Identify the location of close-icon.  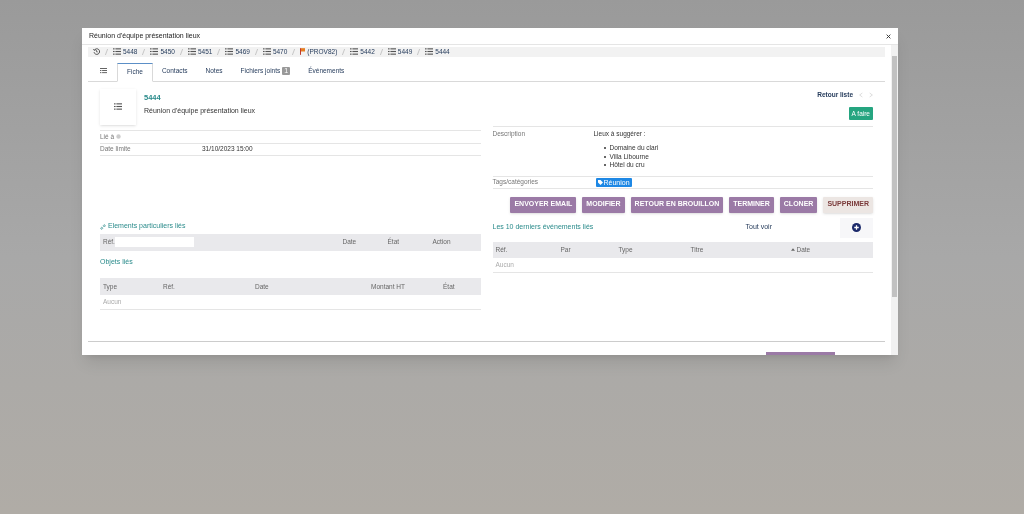
(888, 36).